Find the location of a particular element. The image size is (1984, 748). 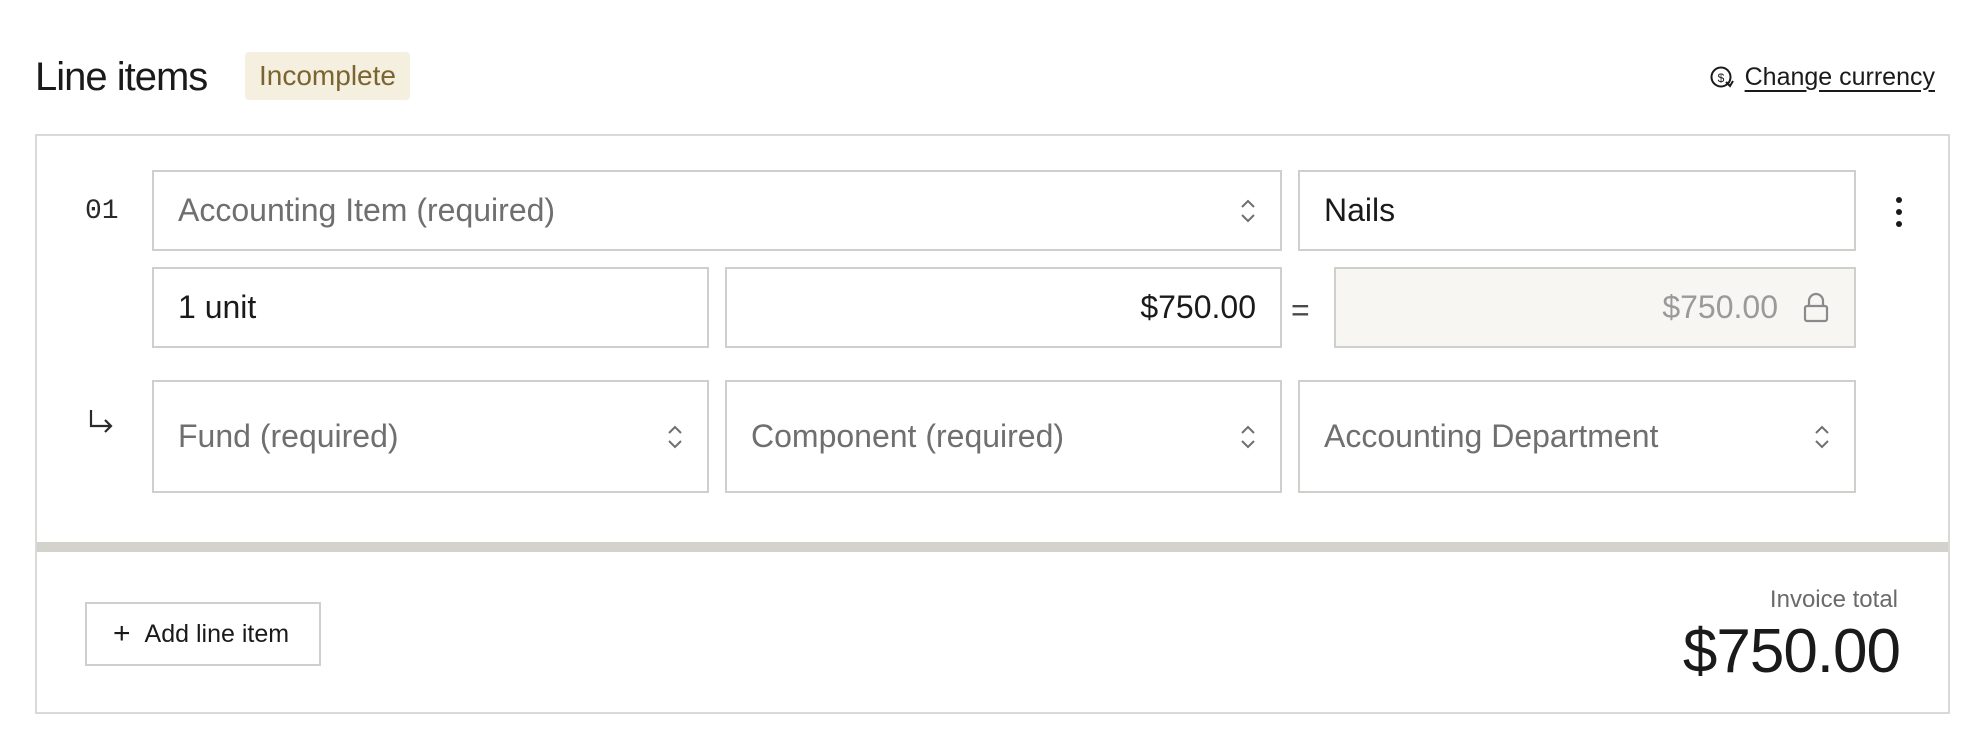

accounting-item-placeholder: Accounting Item (required) is located at coordinates (367, 210).